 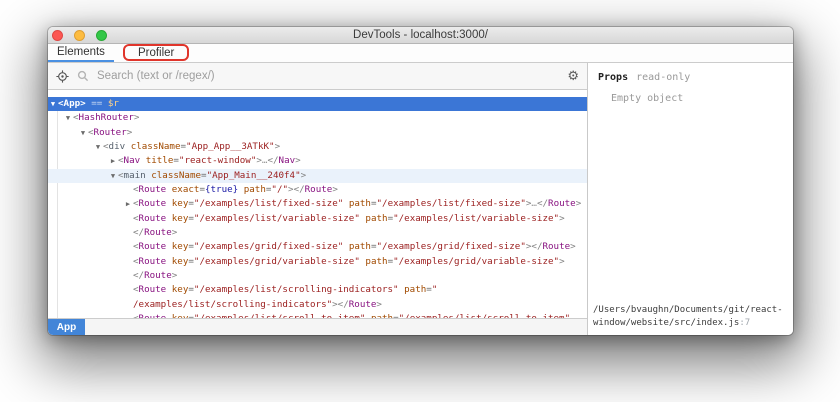 I want to click on tab-profiler: Profiler, so click(x=156, y=53).